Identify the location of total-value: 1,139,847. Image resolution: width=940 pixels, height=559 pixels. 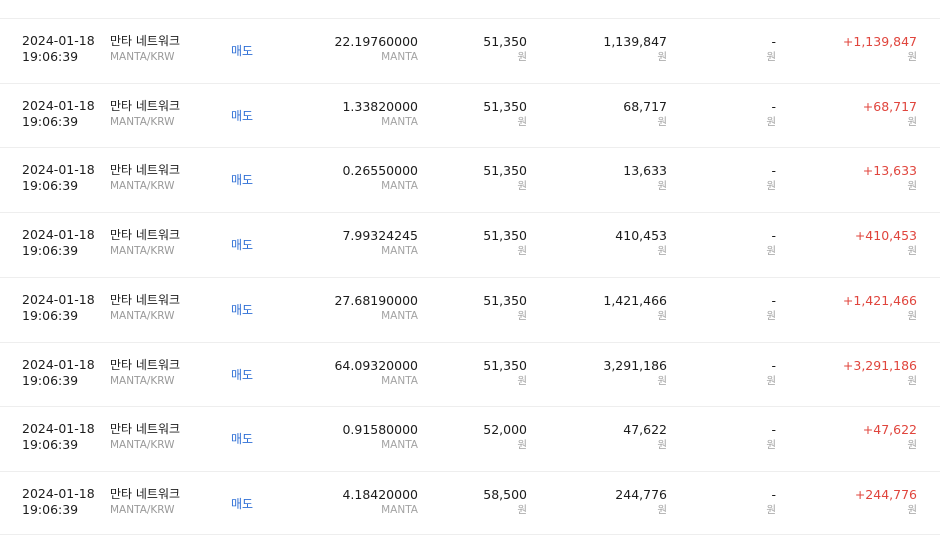
(635, 41).